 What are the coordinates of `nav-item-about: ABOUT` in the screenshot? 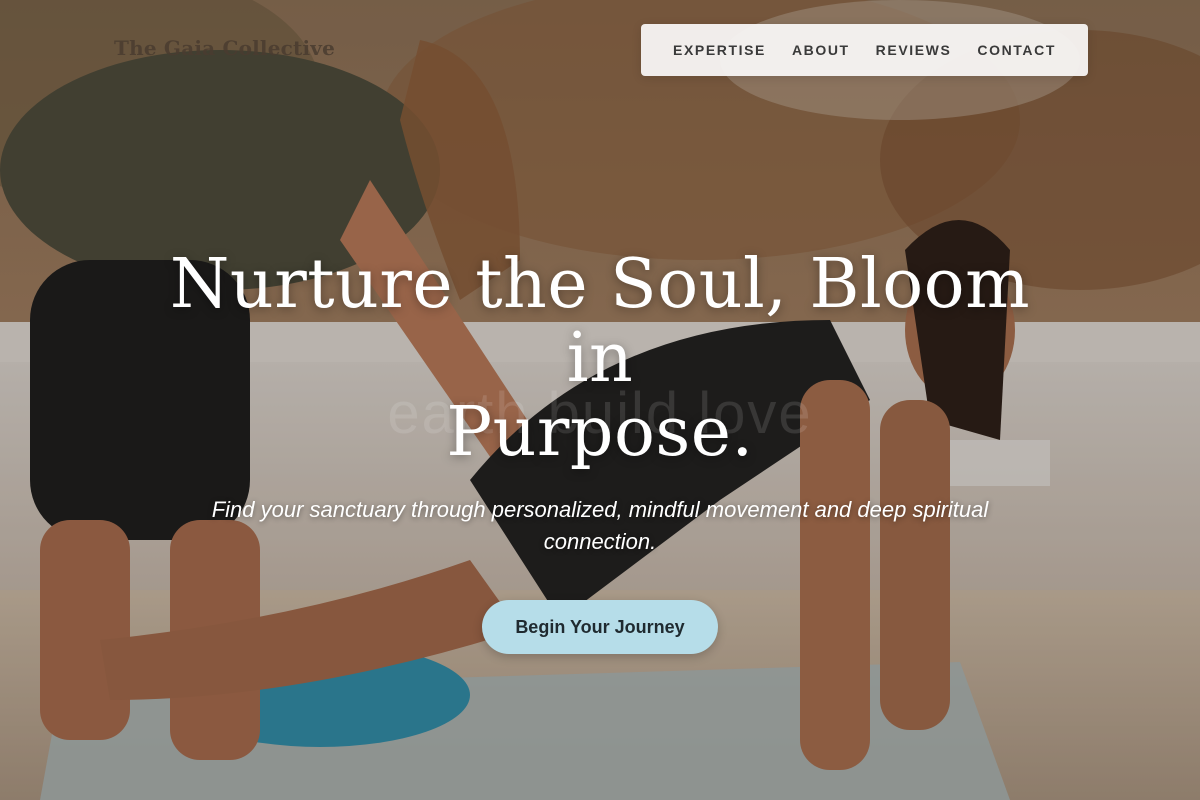 It's located at (821, 50).